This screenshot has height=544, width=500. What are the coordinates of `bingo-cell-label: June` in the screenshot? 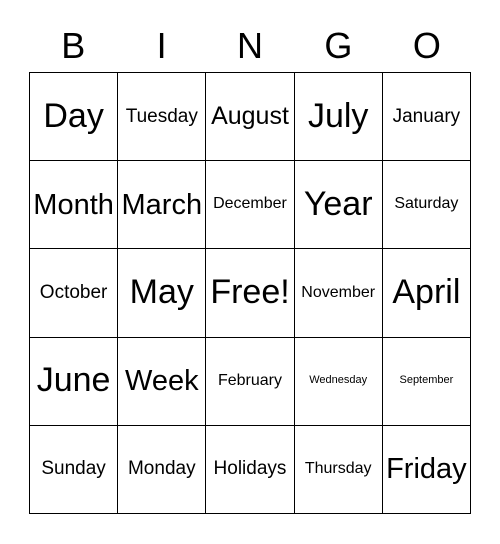 It's located at (73, 380).